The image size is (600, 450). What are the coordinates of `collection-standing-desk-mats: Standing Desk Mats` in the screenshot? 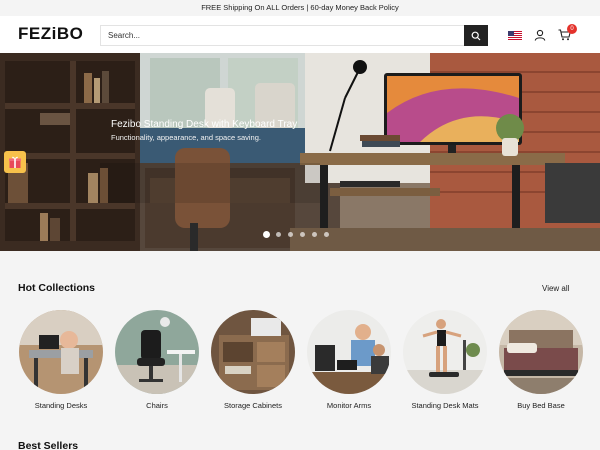 It's located at (445, 360).